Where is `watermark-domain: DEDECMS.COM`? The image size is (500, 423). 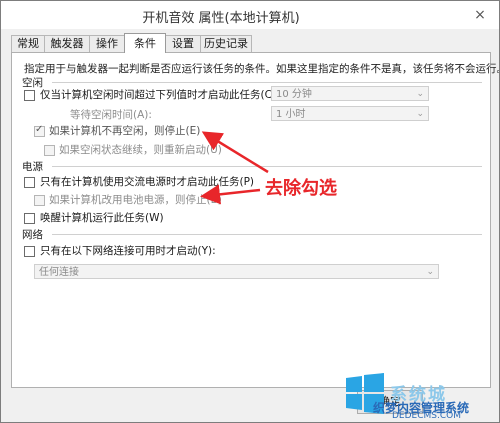 watermark-domain: DEDECMS.COM is located at coordinates (426, 416).